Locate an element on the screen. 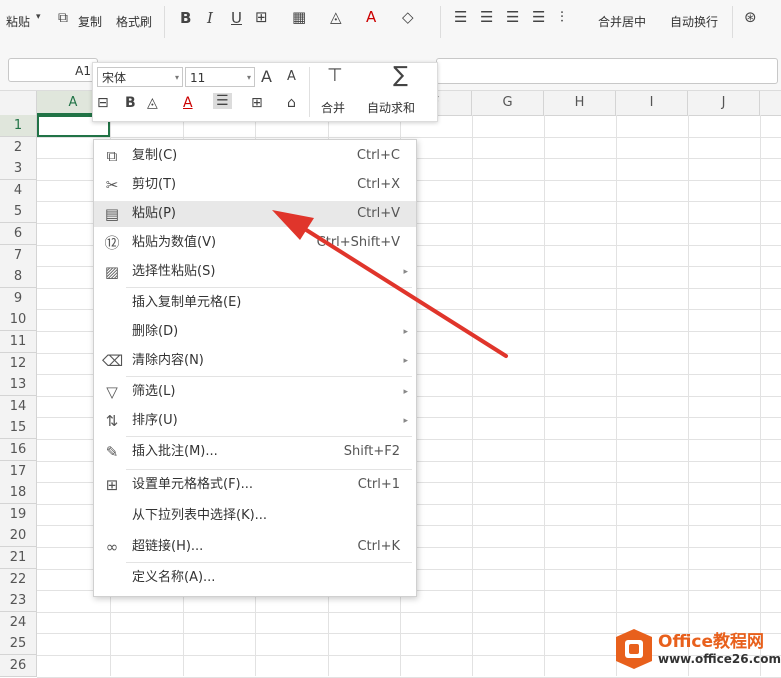  office-logo-icon is located at coordinates (634, 649).